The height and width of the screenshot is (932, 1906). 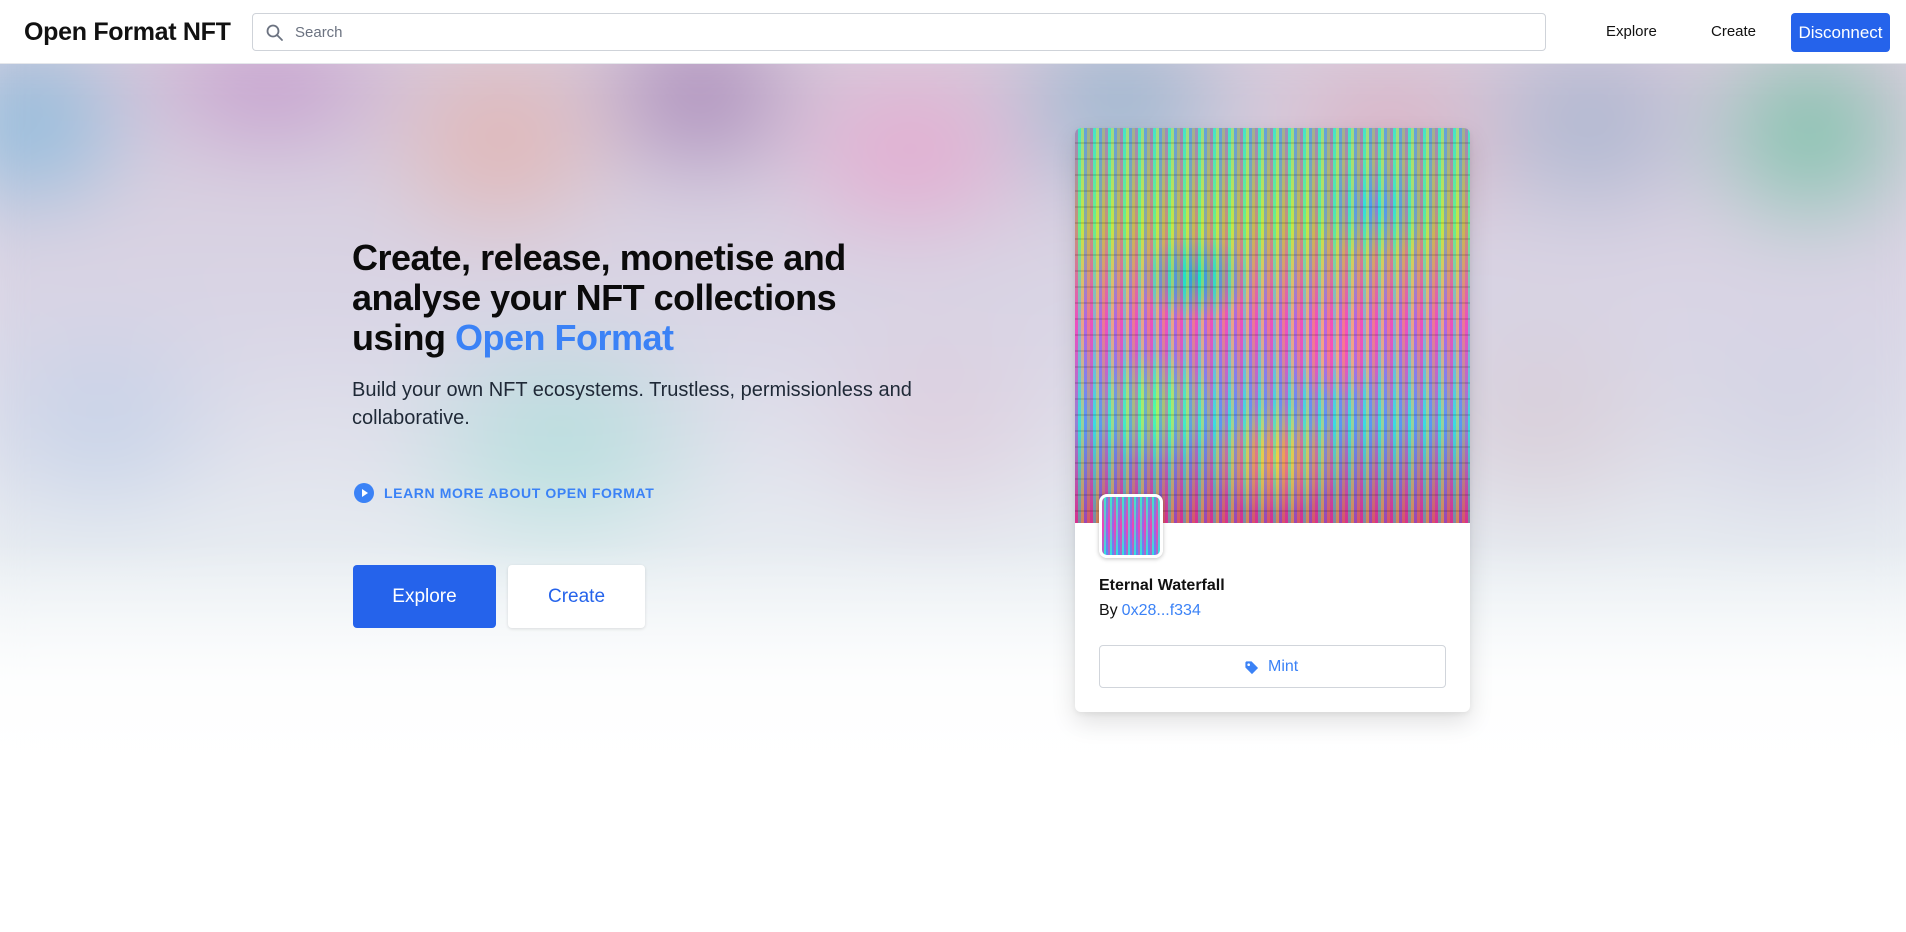 I want to click on search-input, so click(x=913, y=32).